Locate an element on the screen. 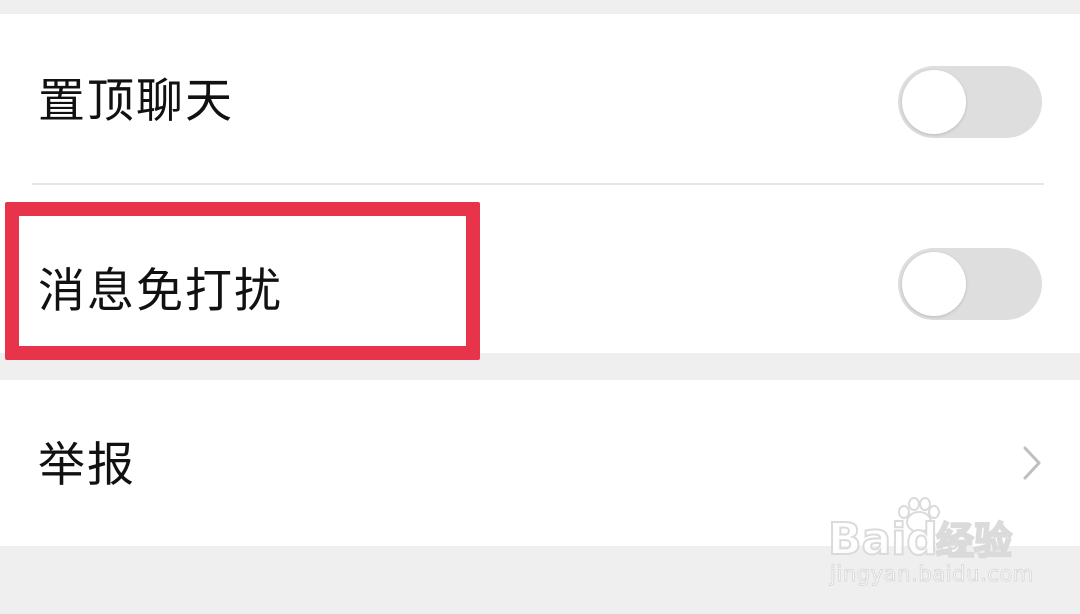 The height and width of the screenshot is (614, 1080). watermark: Baidu 经验 jingyan.baidu.com is located at coordinates (936, 540).